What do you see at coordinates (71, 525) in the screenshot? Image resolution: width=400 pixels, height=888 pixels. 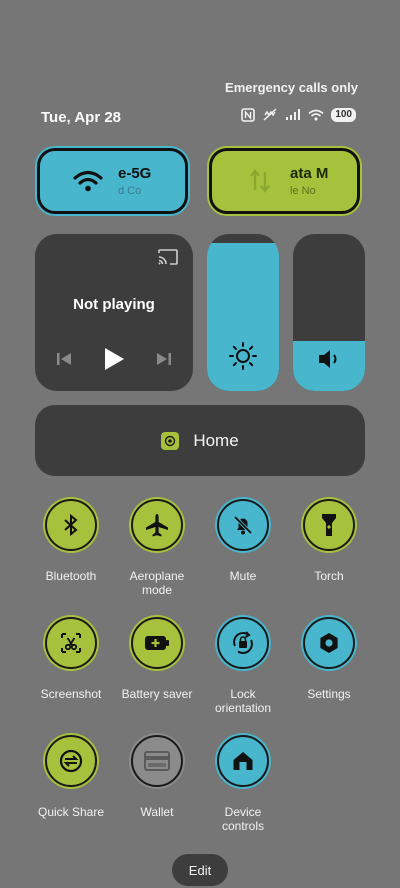 I see `bluetooth-icon` at bounding box center [71, 525].